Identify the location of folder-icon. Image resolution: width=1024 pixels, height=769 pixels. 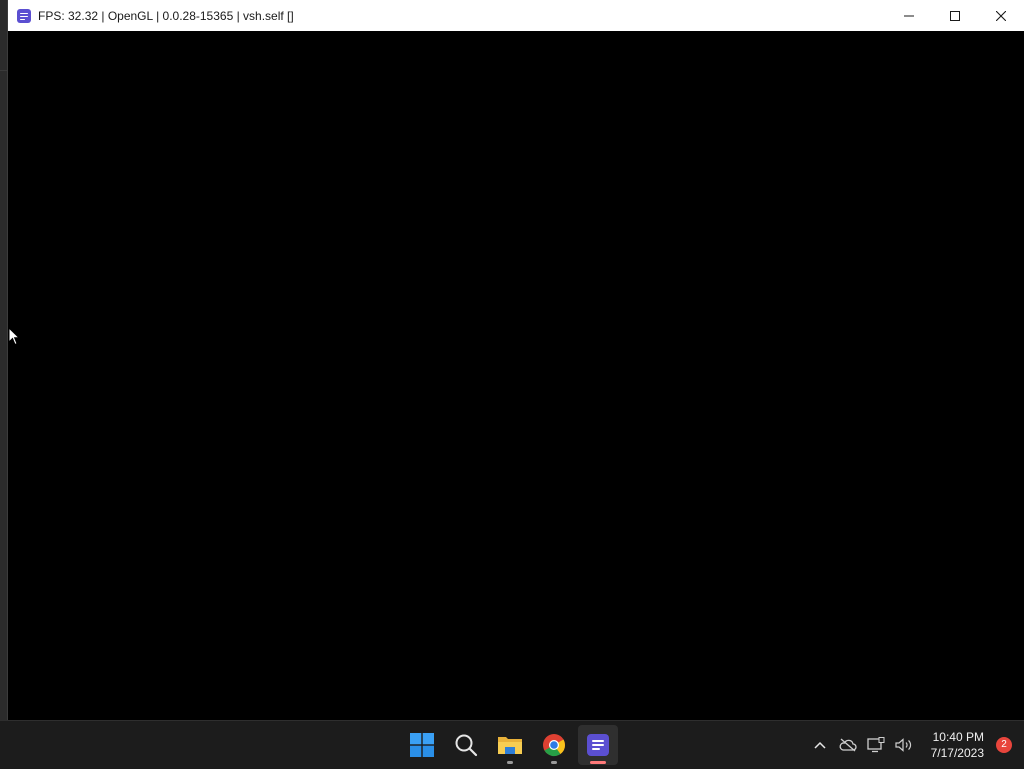
(510, 745).